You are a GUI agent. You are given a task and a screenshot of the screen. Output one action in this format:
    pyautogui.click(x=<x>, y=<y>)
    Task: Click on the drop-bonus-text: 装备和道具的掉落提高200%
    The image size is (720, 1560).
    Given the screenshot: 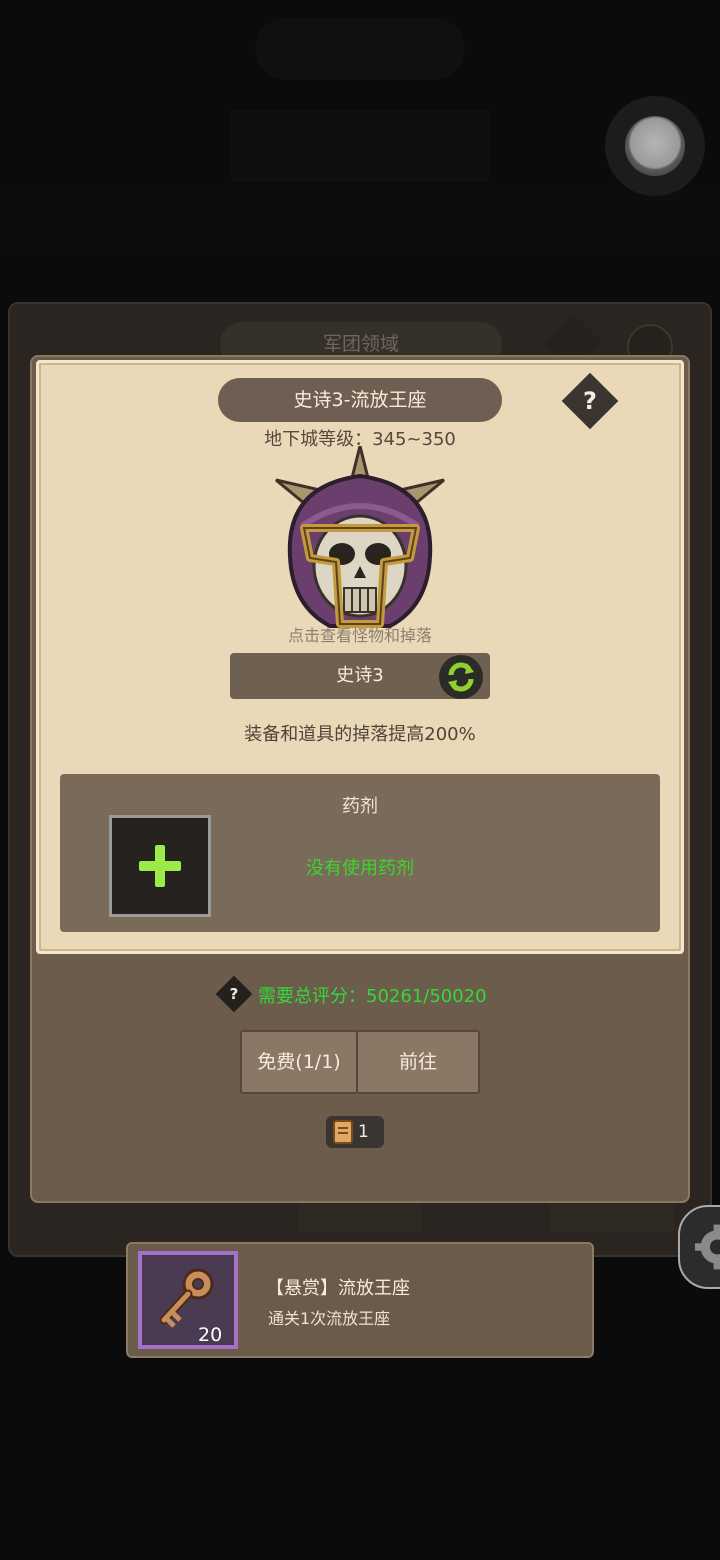 What is the action you would take?
    pyautogui.click(x=360, y=734)
    